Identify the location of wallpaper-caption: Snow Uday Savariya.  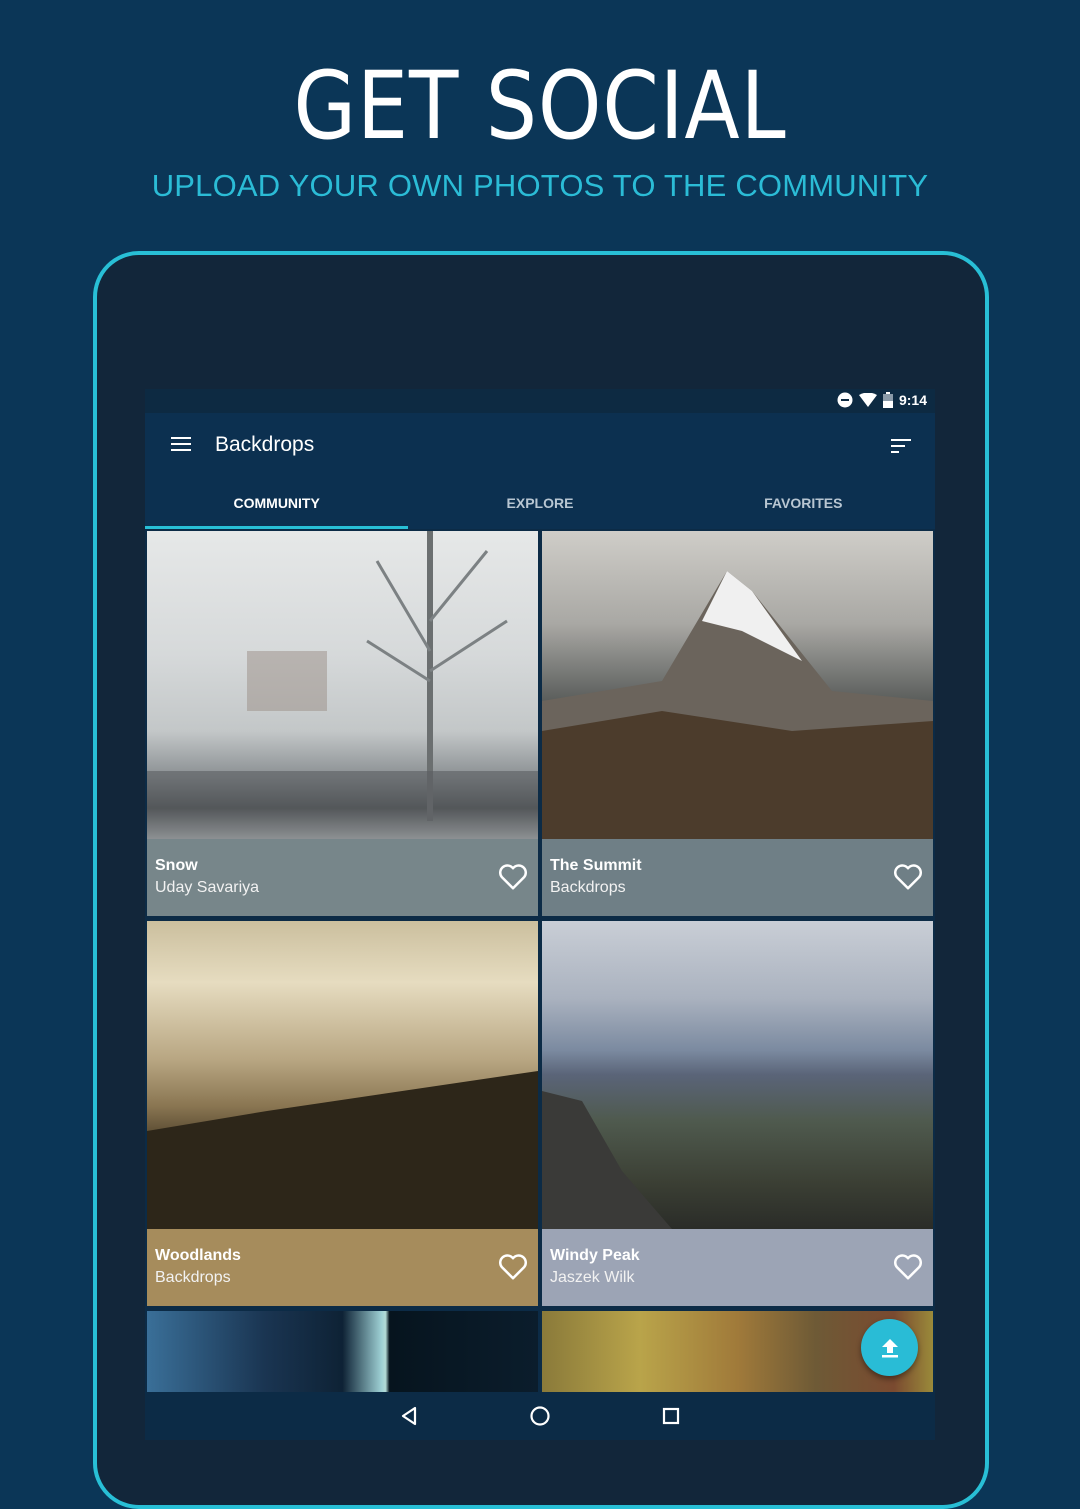
(342, 877).